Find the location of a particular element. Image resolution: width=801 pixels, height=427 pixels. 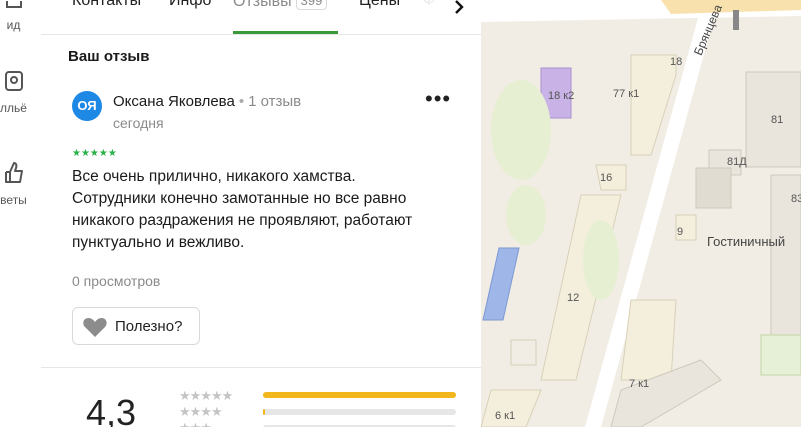

rail-item-route: ид is located at coordinates (20, 16).